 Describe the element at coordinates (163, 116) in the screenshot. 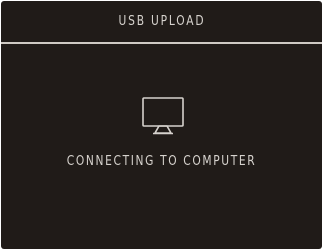

I see `monitor-icon` at that location.